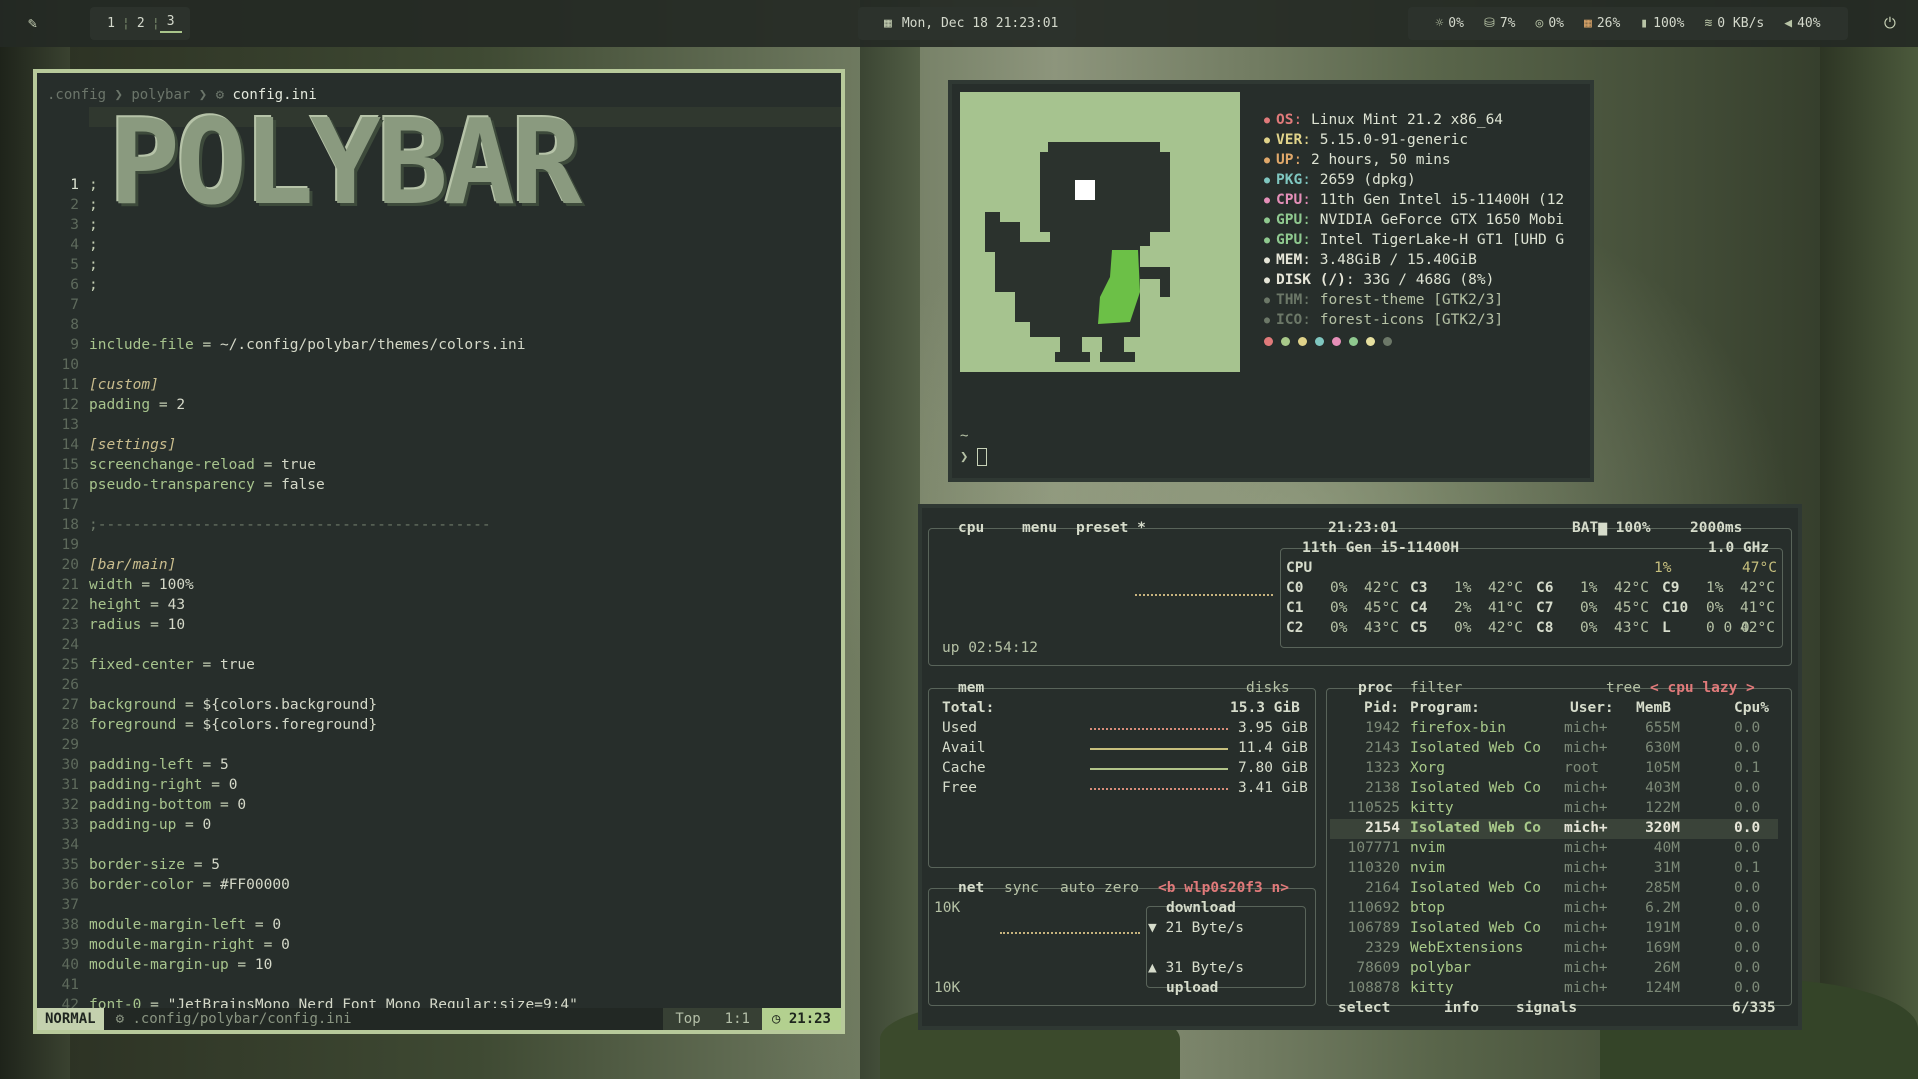 This screenshot has width=1918, height=1079. Describe the element at coordinates (1121, 888) in the screenshot. I see `net-tab-3: zero` at that location.